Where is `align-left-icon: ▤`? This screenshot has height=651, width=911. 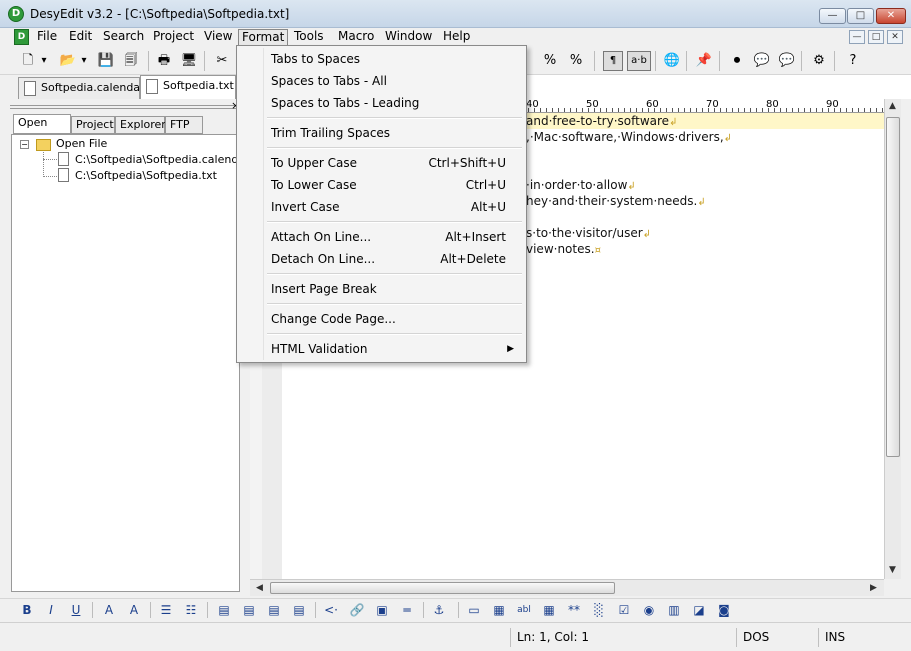 align-left-icon: ▤ is located at coordinates (224, 610).